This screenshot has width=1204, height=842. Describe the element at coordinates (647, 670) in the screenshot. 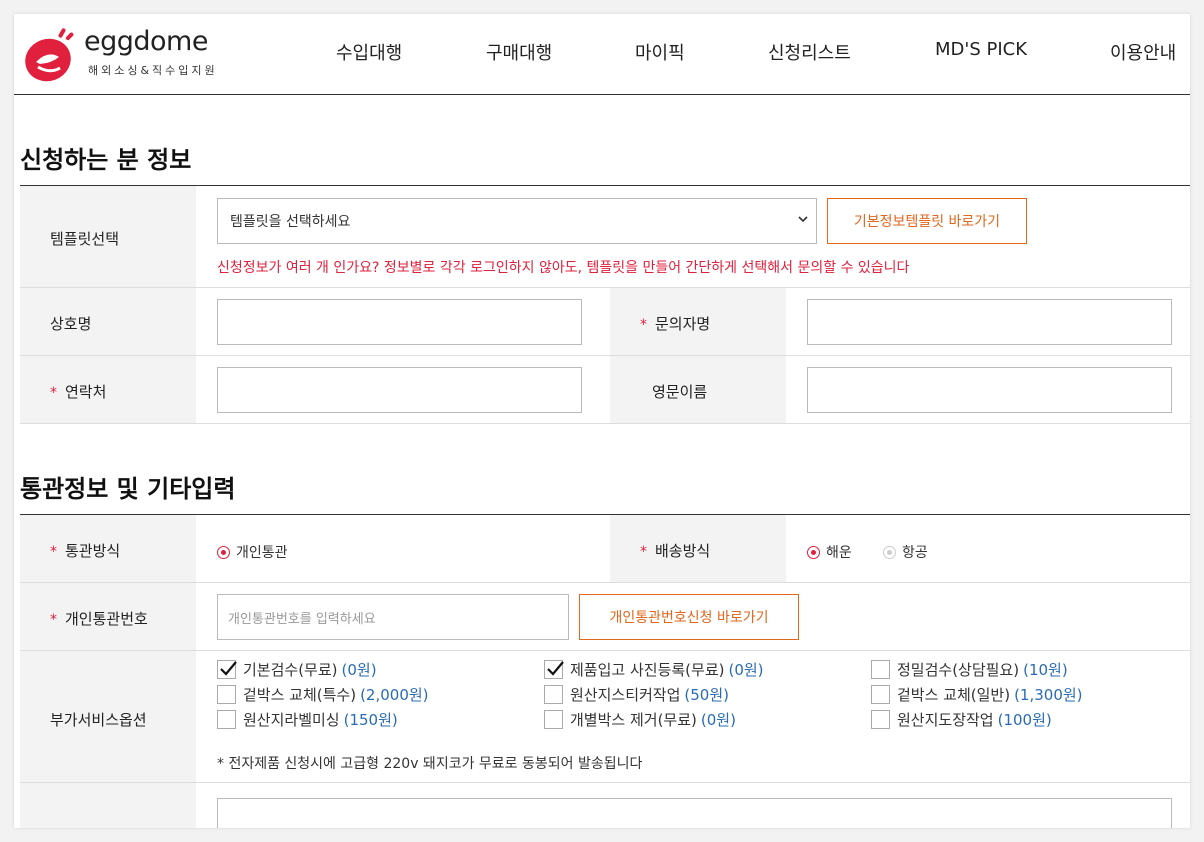

I see `option-label: 제품입고 사진등록(무료)` at that location.